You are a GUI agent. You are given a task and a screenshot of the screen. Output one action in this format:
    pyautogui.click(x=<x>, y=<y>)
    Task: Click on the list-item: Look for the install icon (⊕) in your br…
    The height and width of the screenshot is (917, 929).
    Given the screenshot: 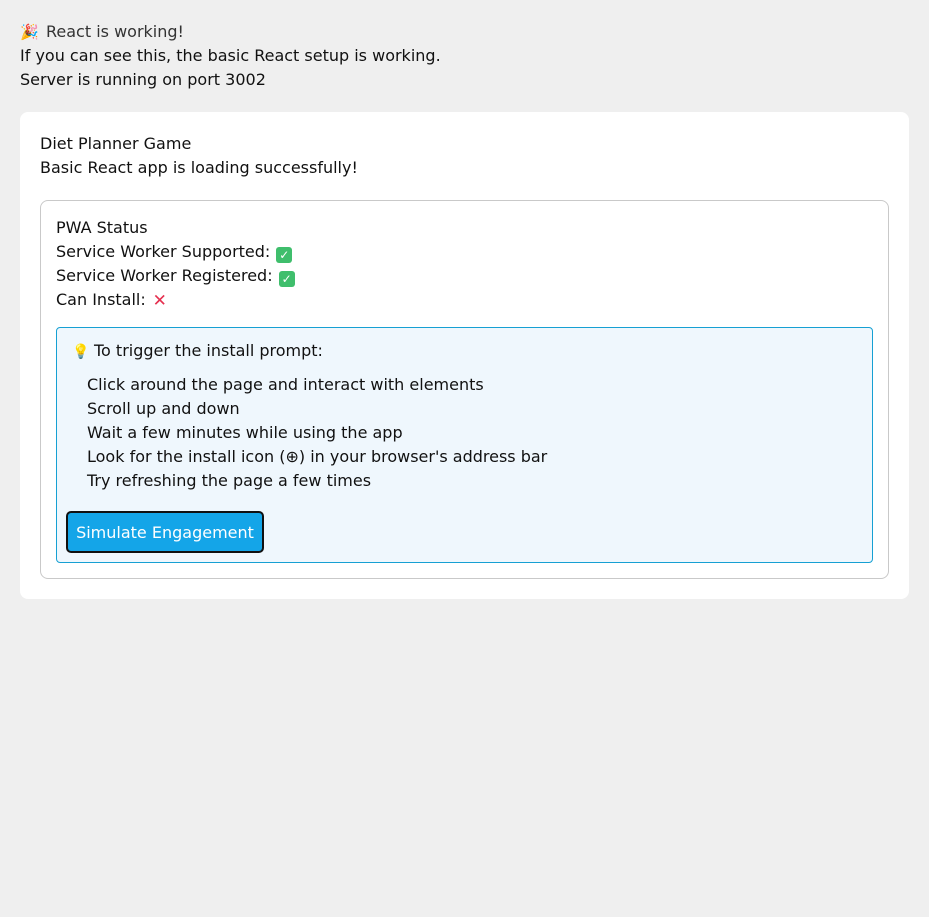 What is the action you would take?
    pyautogui.click(x=317, y=456)
    